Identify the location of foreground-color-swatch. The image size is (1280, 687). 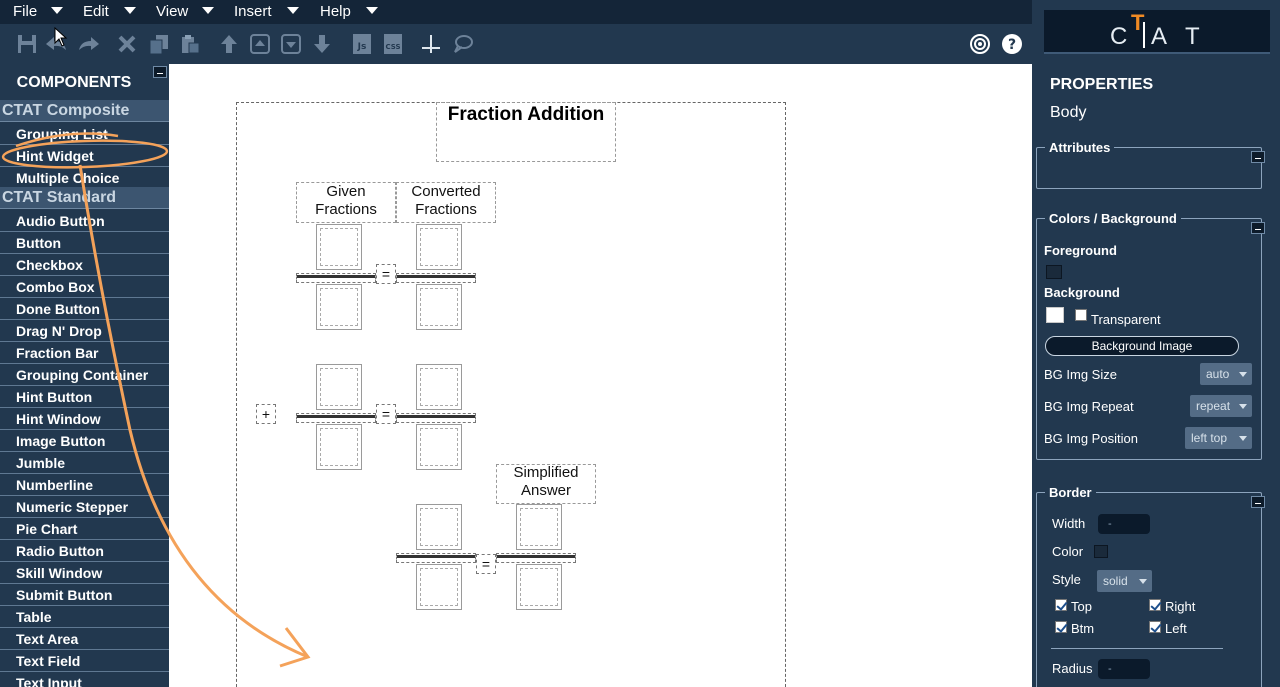
(1054, 272).